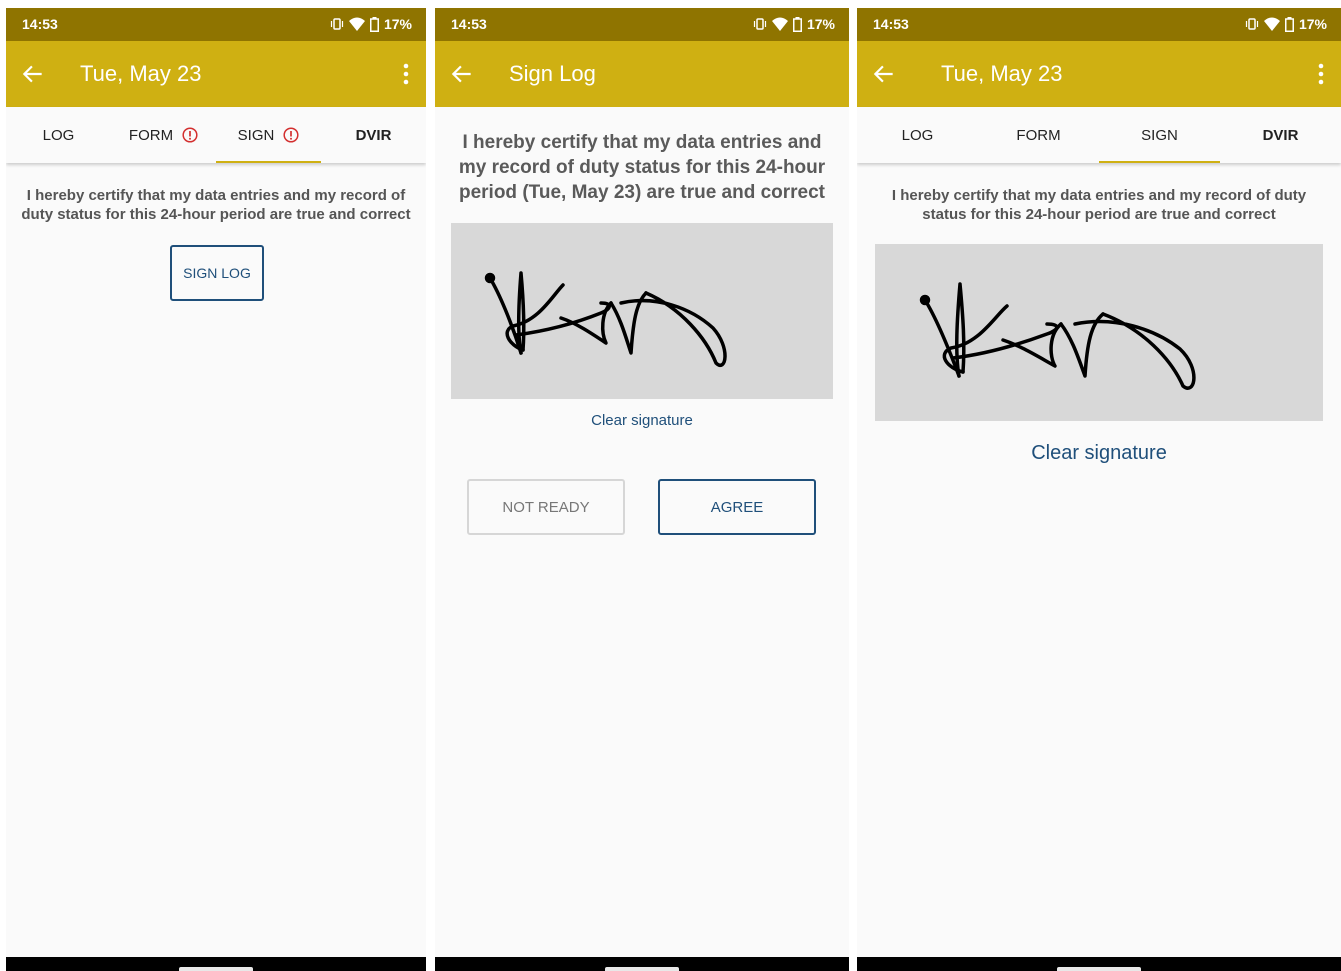 The width and height of the screenshot is (1341, 971). I want to click on app-bar: Sign Log, so click(642, 74).